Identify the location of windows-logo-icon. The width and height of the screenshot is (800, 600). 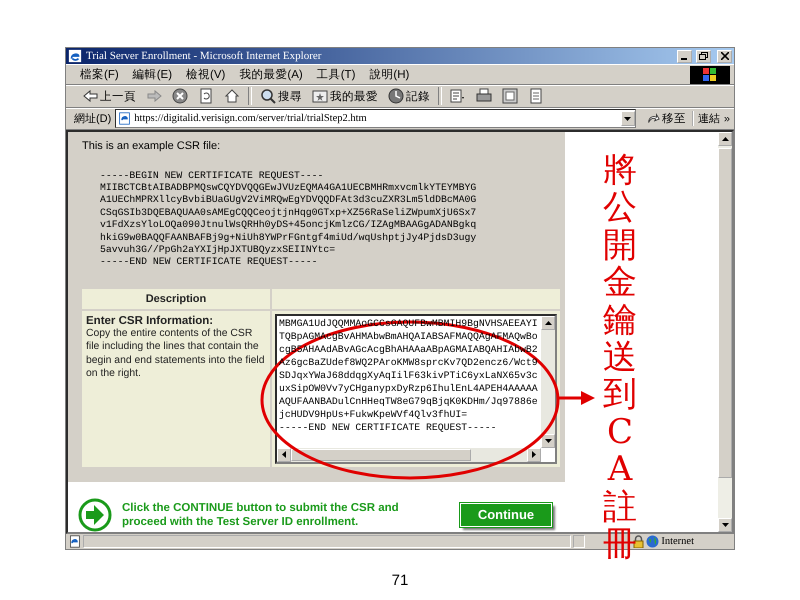
(710, 75).